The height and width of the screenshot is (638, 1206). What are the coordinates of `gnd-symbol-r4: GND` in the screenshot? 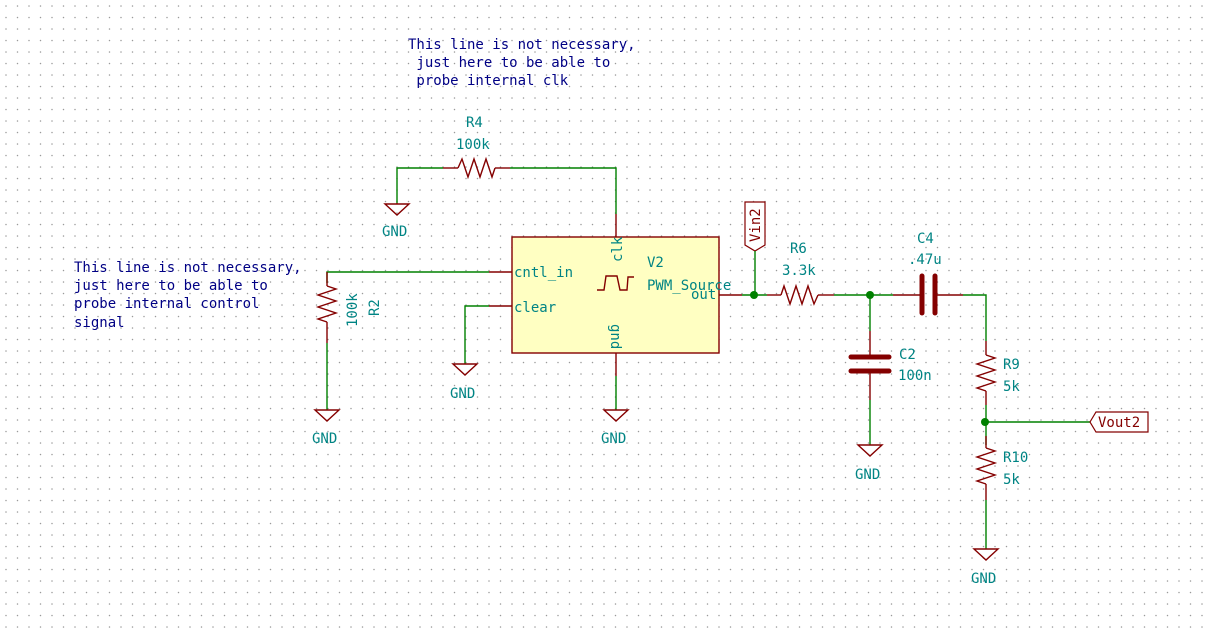 It's located at (396, 221).